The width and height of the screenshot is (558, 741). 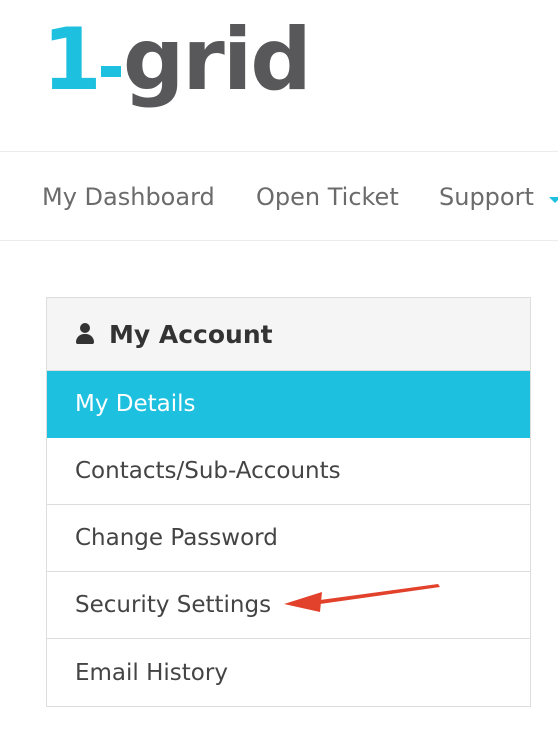 I want to click on menu-item-label: Contacts/Sub-Accounts, so click(x=208, y=471).